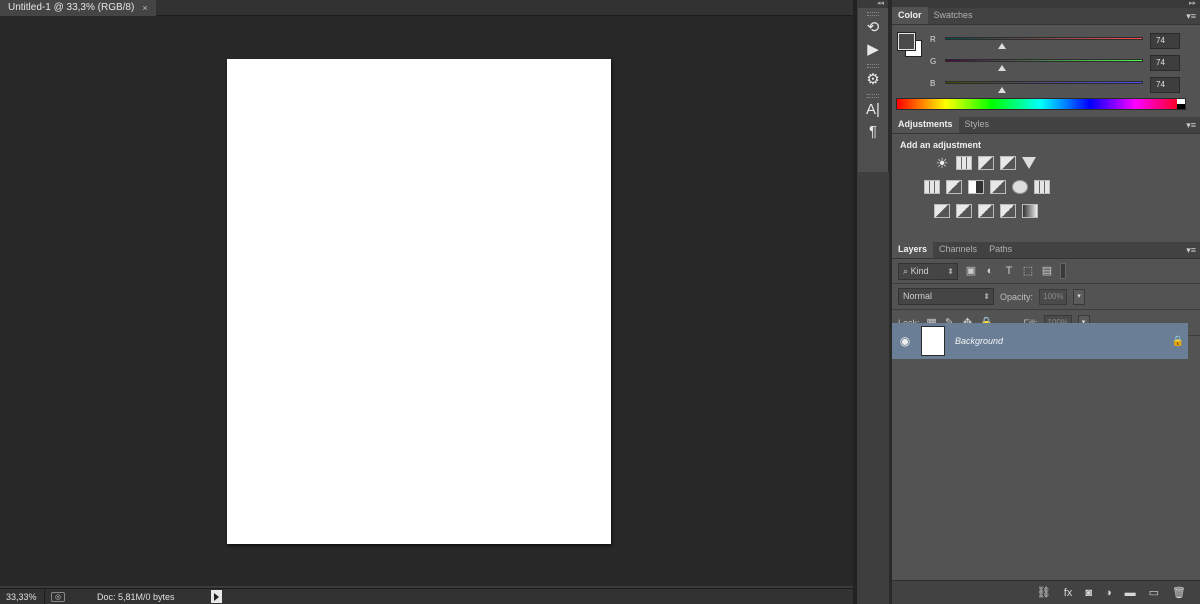 This screenshot has height=604, width=1200. I want to click on layer-thumbnail, so click(933, 341).